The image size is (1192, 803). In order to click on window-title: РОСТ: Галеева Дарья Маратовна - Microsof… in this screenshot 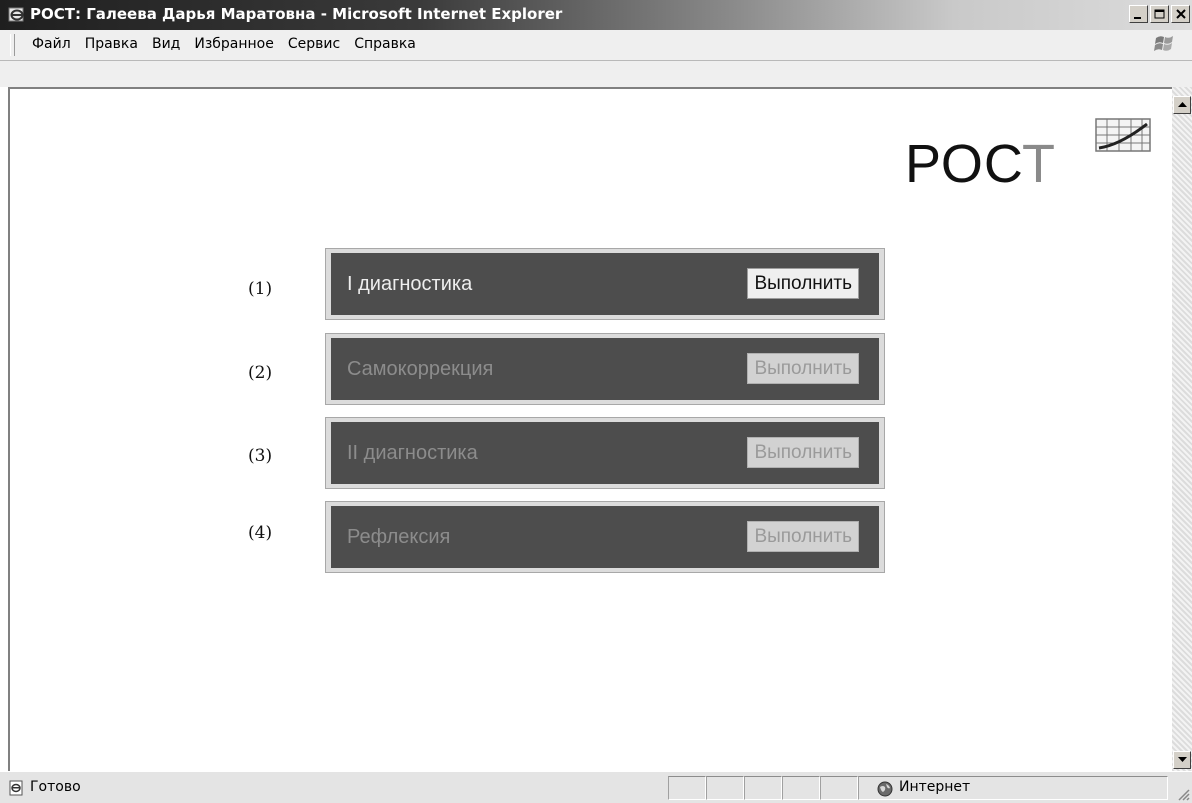, I will do `click(296, 14)`.